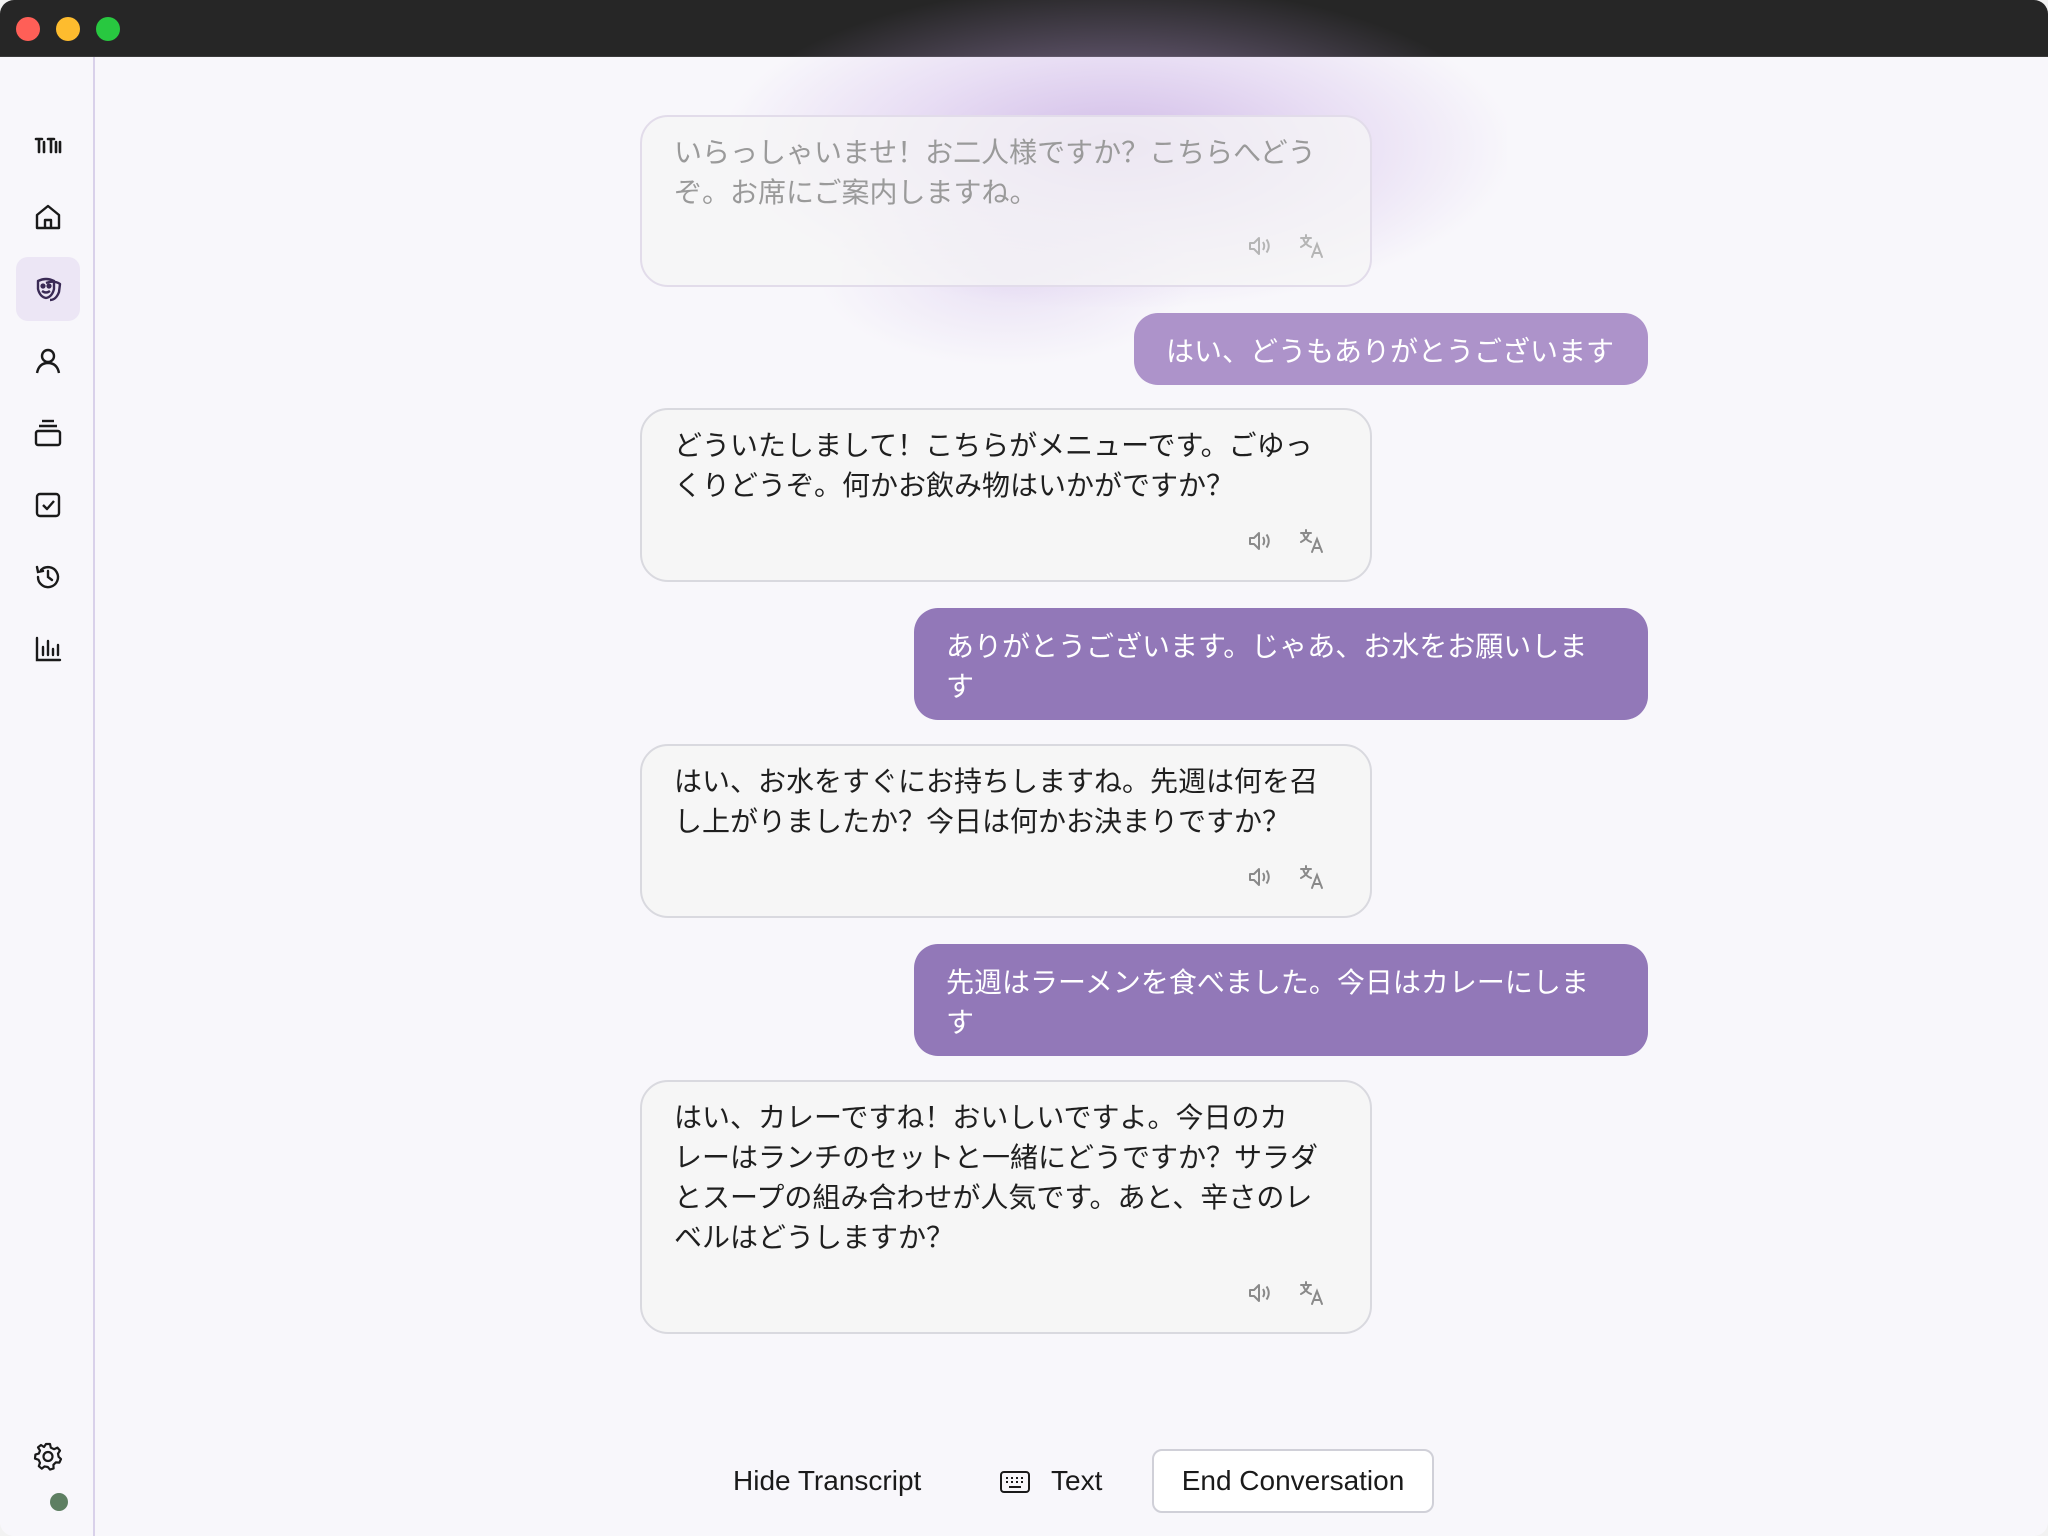 This screenshot has width=2048, height=1536. I want to click on sidebar, so click(47, 796).